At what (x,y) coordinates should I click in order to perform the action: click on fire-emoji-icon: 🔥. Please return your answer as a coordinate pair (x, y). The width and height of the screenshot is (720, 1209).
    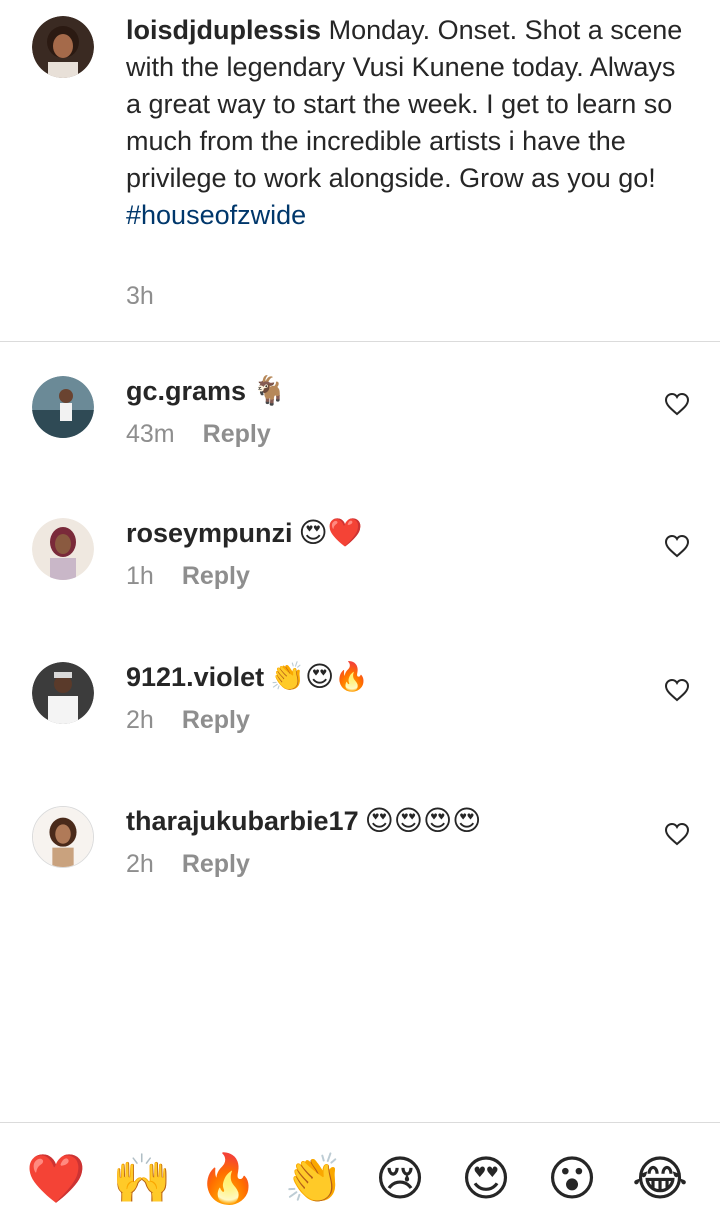
    Looking at the image, I should click on (228, 1179).